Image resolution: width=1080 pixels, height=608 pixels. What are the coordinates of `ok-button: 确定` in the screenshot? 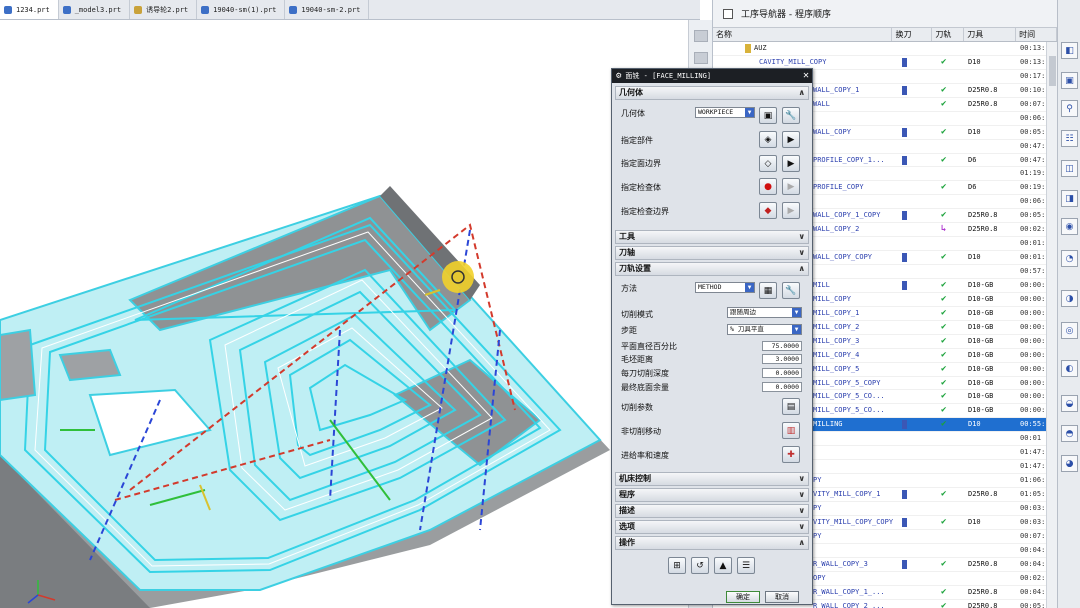 It's located at (743, 597).